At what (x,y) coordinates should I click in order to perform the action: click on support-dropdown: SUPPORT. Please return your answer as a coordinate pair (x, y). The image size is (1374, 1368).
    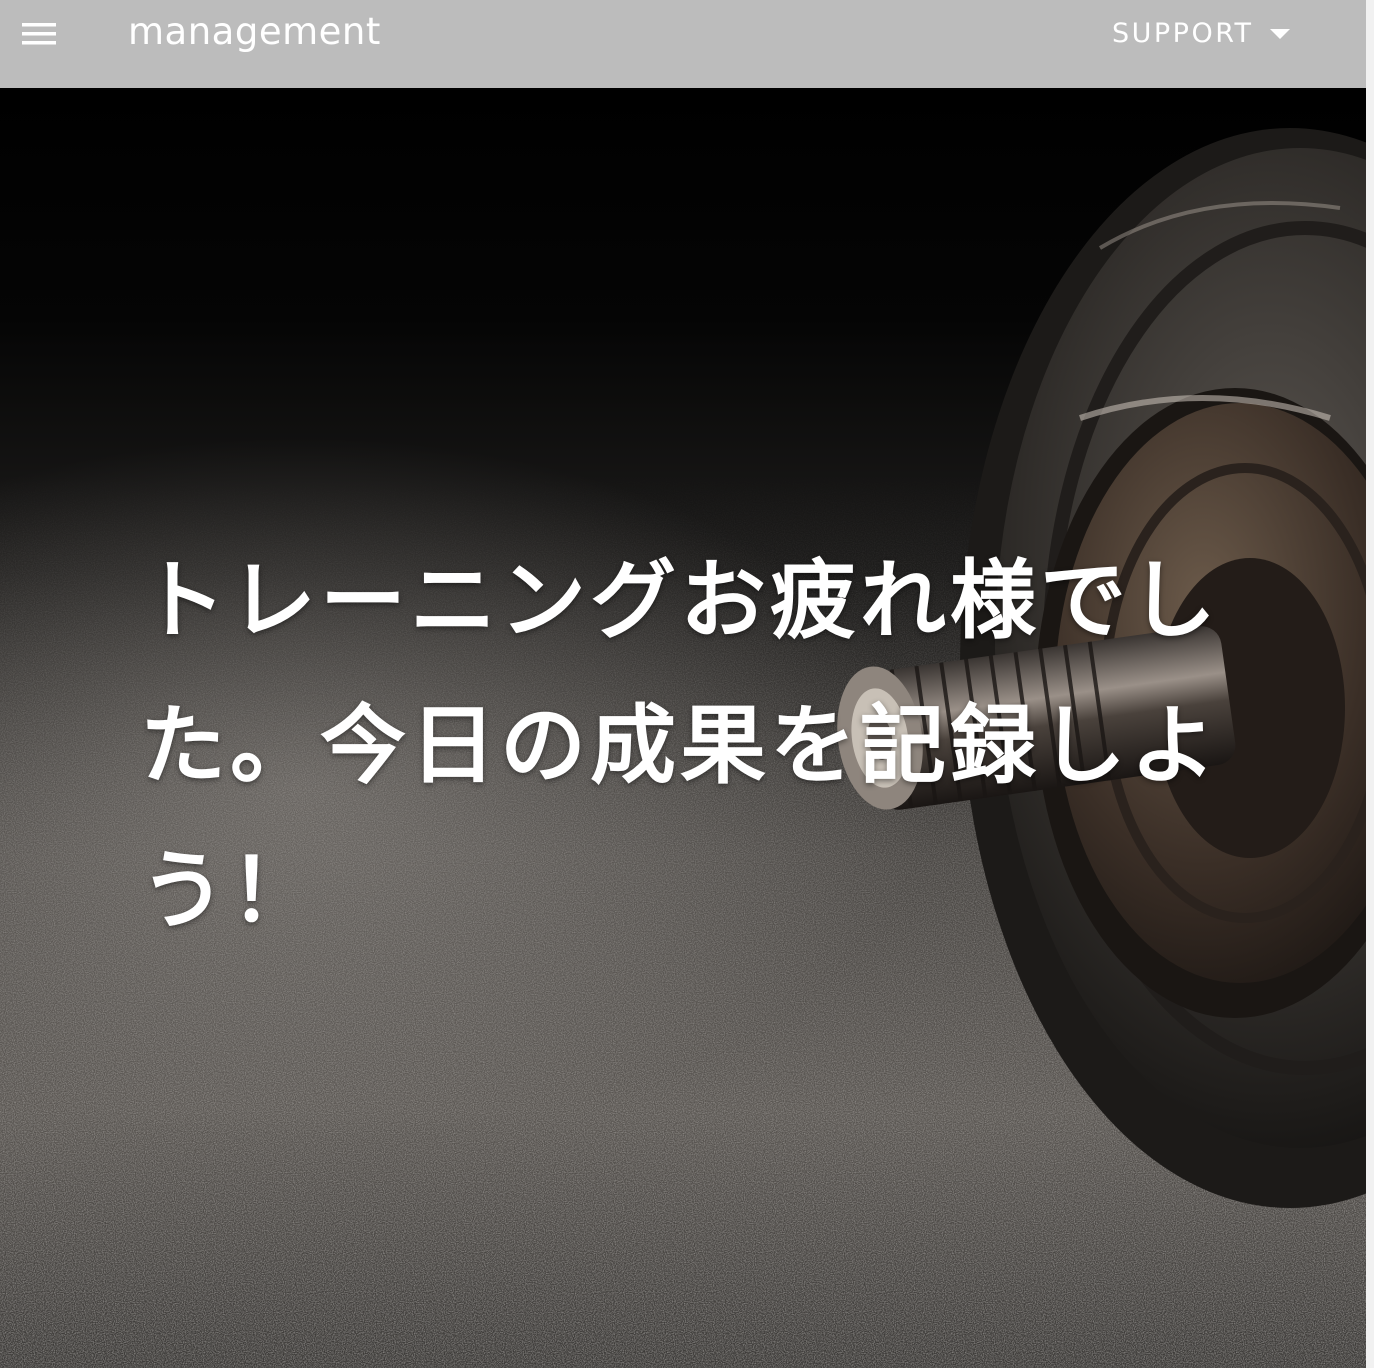
    Looking at the image, I should click on (1201, 33).